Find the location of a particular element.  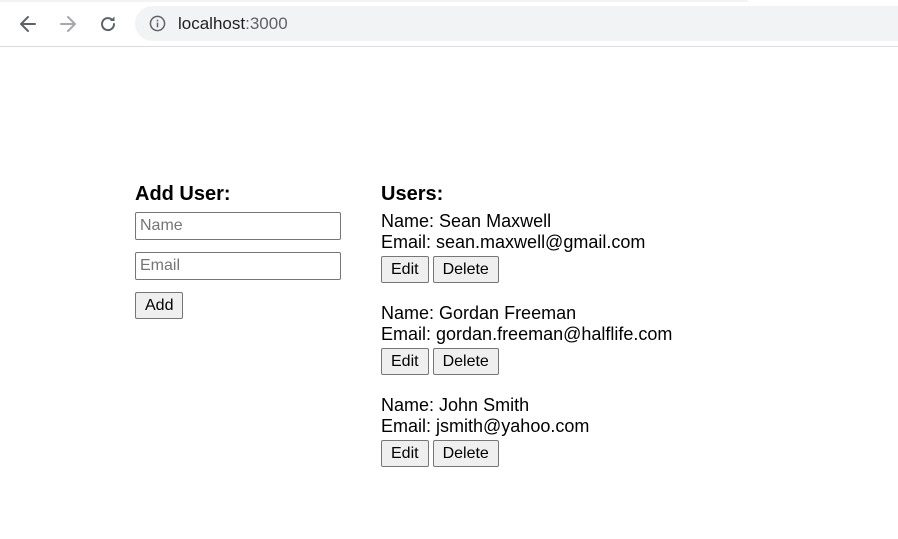

user-email-value: jsmith@yahoo.com is located at coordinates (513, 426).